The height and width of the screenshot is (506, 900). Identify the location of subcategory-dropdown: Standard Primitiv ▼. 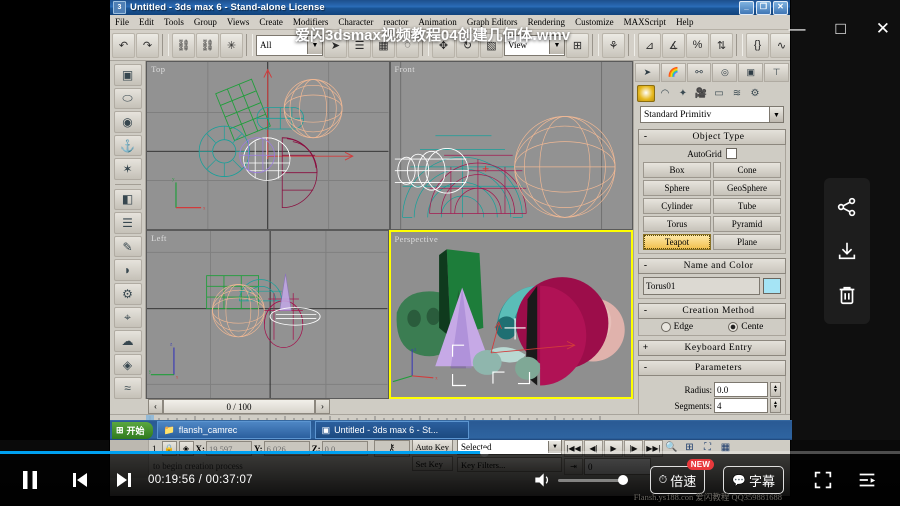
(712, 114).